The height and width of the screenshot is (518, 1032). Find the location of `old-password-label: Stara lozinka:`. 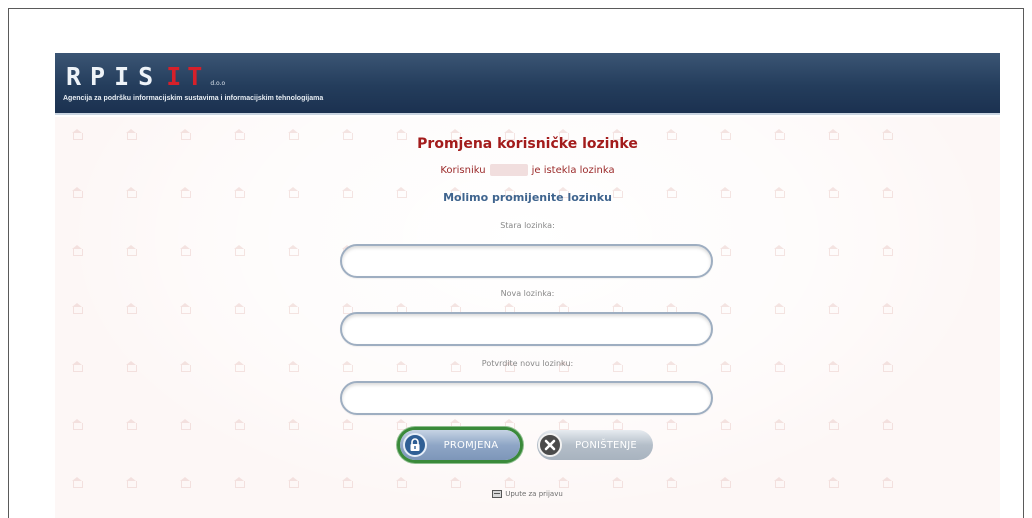

old-password-label: Stara lozinka: is located at coordinates (527, 225).